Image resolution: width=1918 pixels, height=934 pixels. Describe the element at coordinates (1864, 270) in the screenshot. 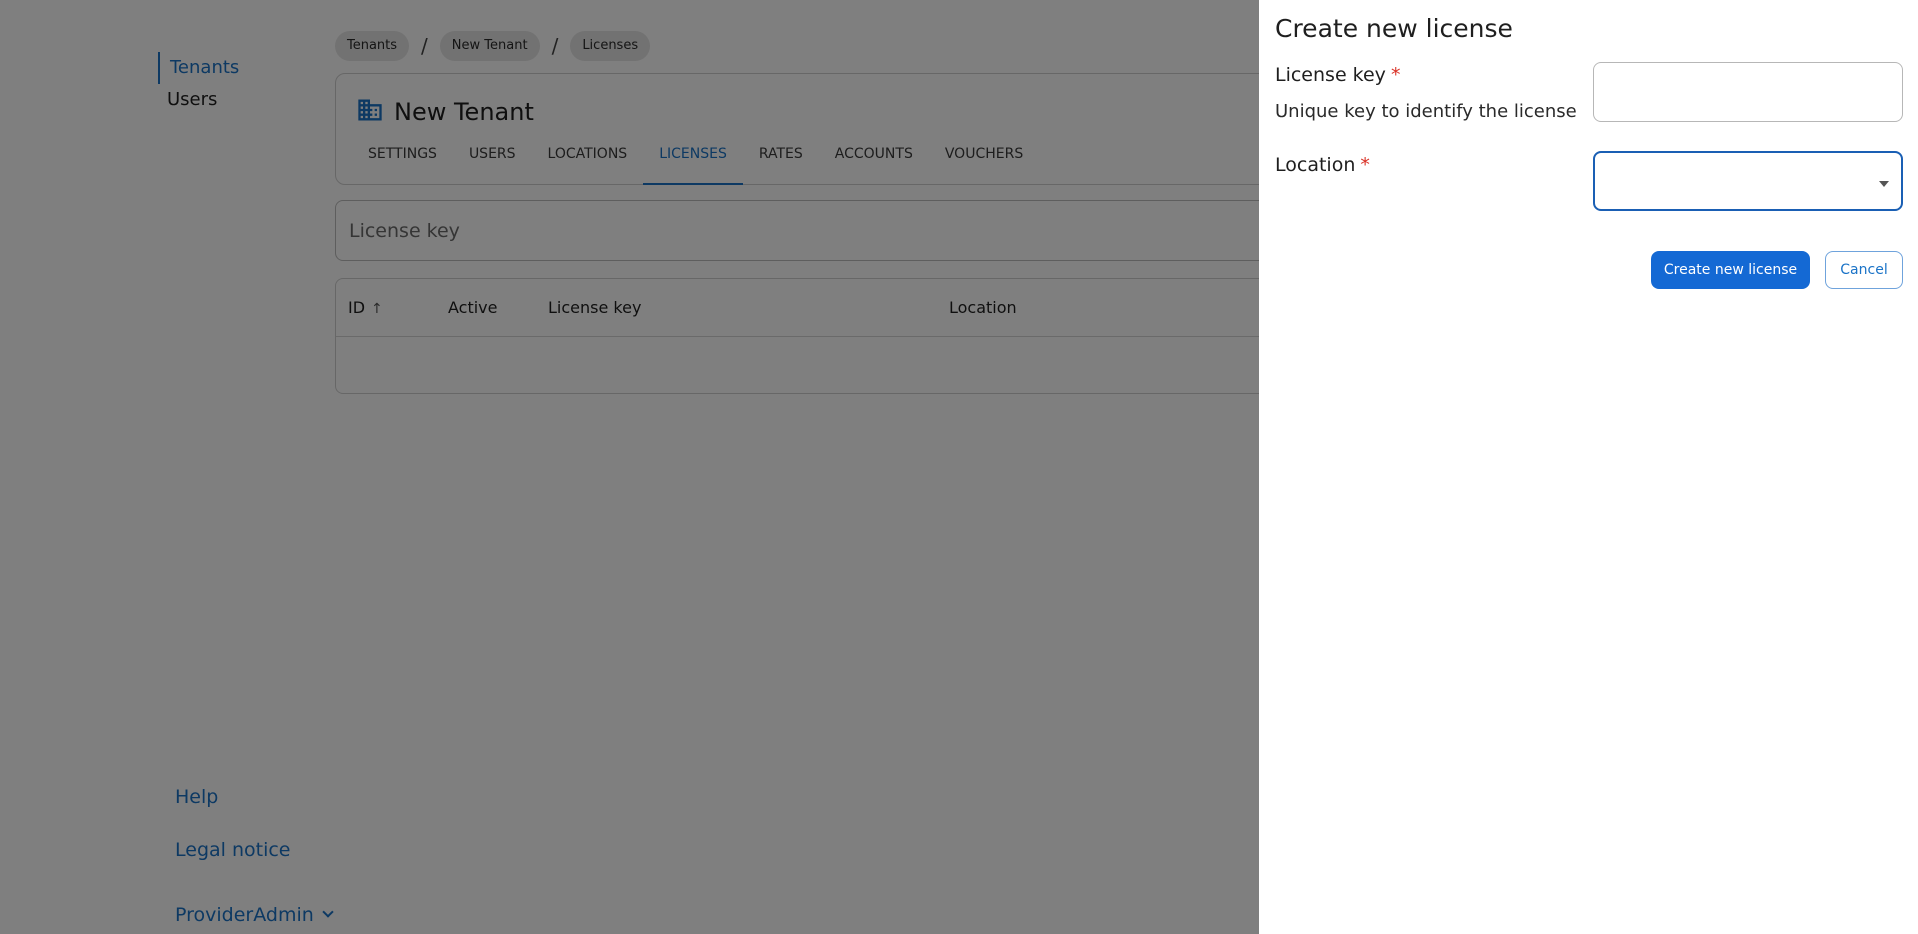

I see `cancel-button: Cancel` at that location.